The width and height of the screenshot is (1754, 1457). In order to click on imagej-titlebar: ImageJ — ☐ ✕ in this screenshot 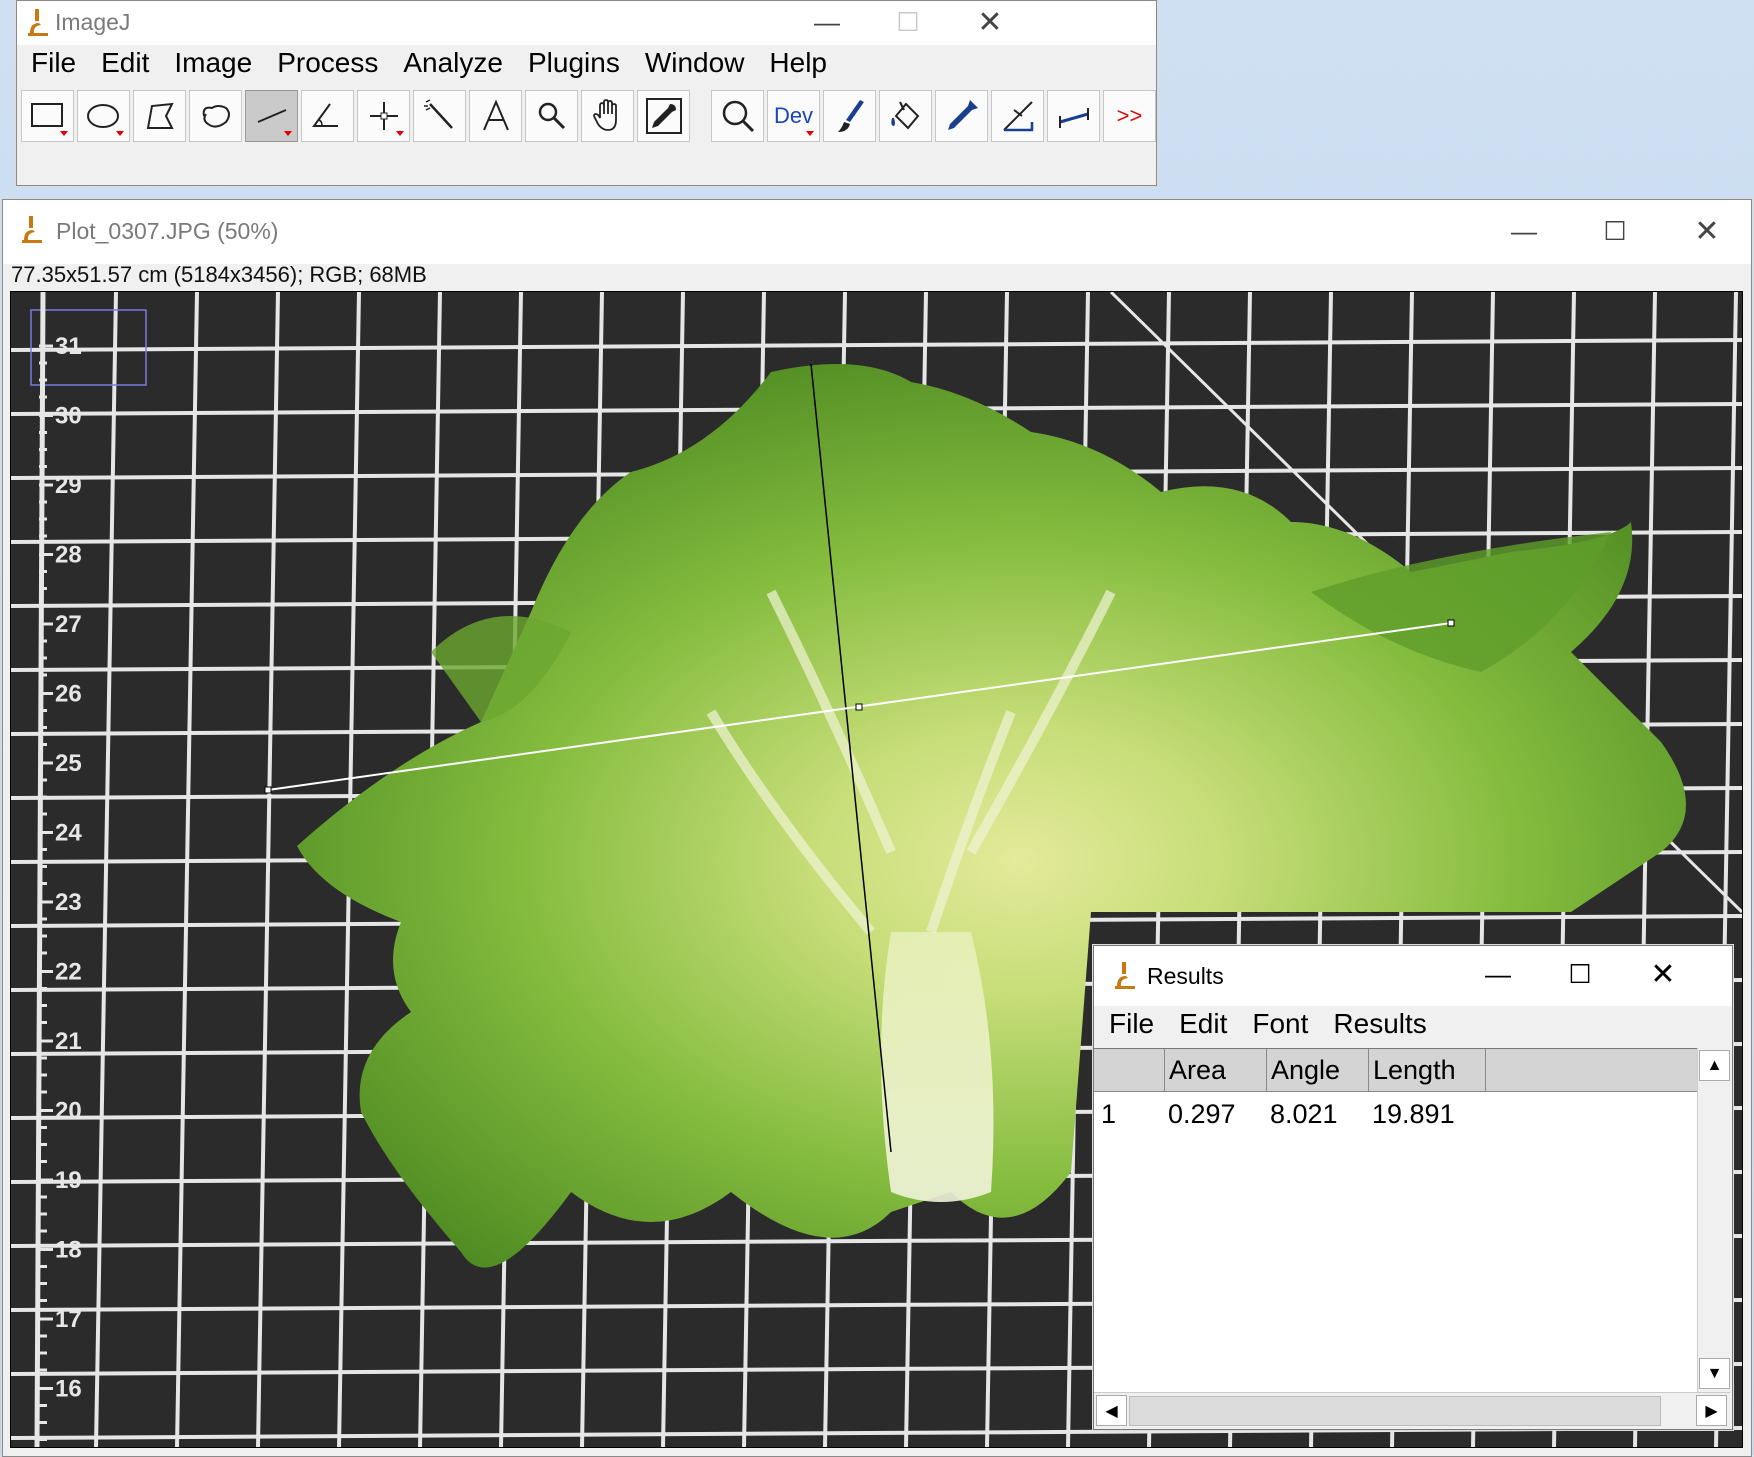, I will do `click(586, 23)`.